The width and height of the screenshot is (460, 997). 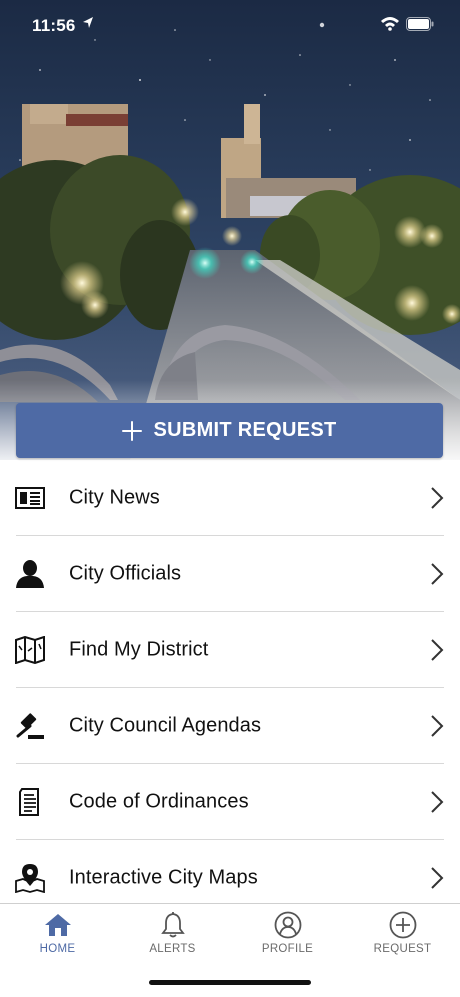 I want to click on folded-map-icon, so click(x=30, y=650).